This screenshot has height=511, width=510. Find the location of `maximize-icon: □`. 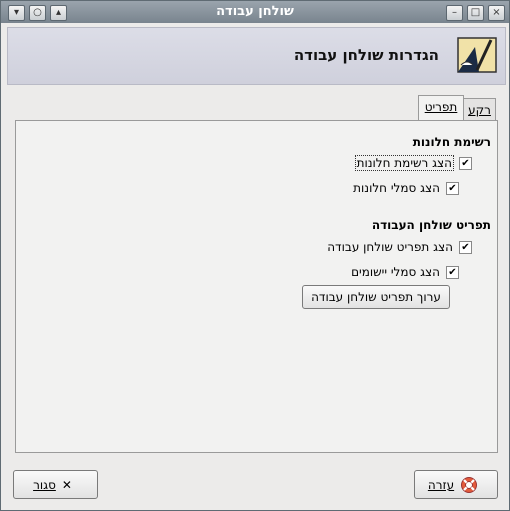

maximize-icon: □ is located at coordinates (475, 13).